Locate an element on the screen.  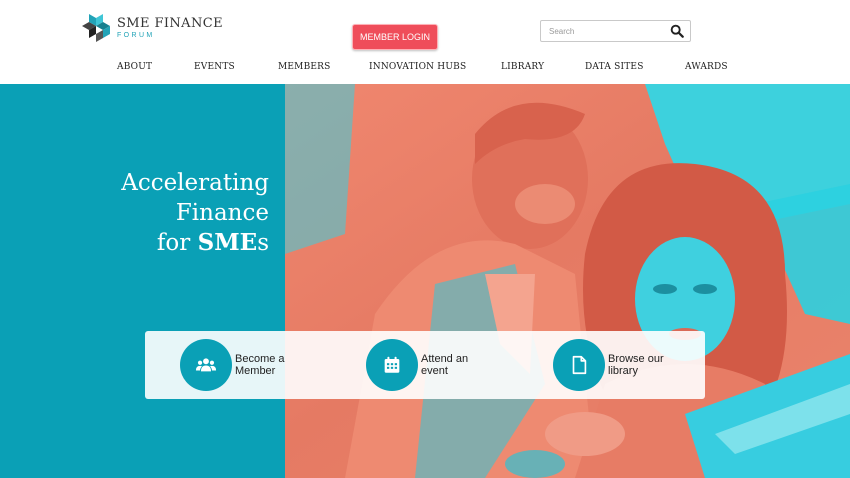
cta-attend-event: Attend an event is located at coordinates (417, 365).